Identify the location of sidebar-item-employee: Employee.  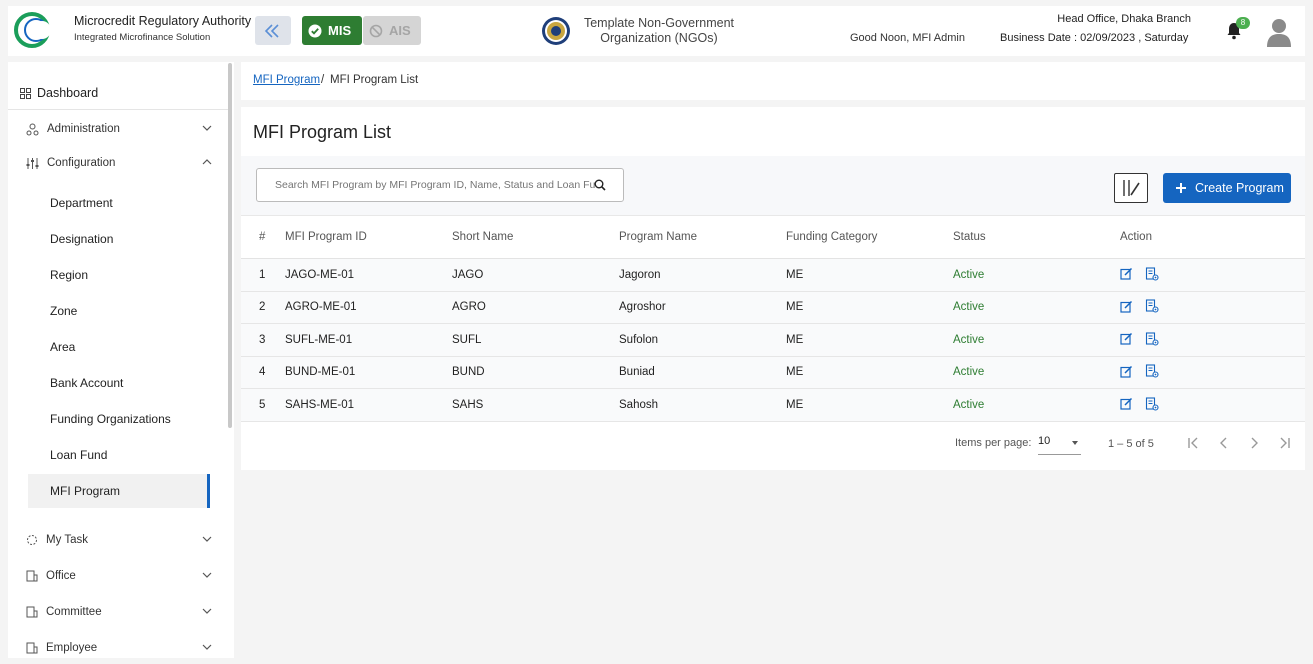
(114, 647).